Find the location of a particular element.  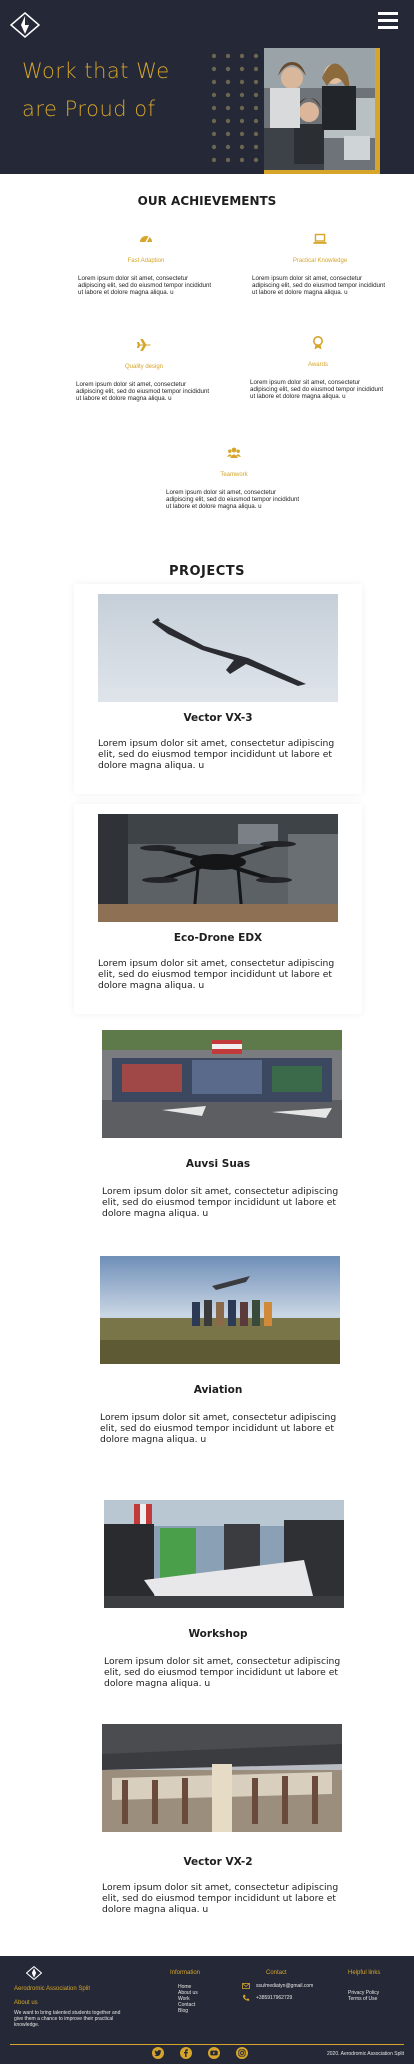

project-name: Vector VX-3 is located at coordinates (218, 718).